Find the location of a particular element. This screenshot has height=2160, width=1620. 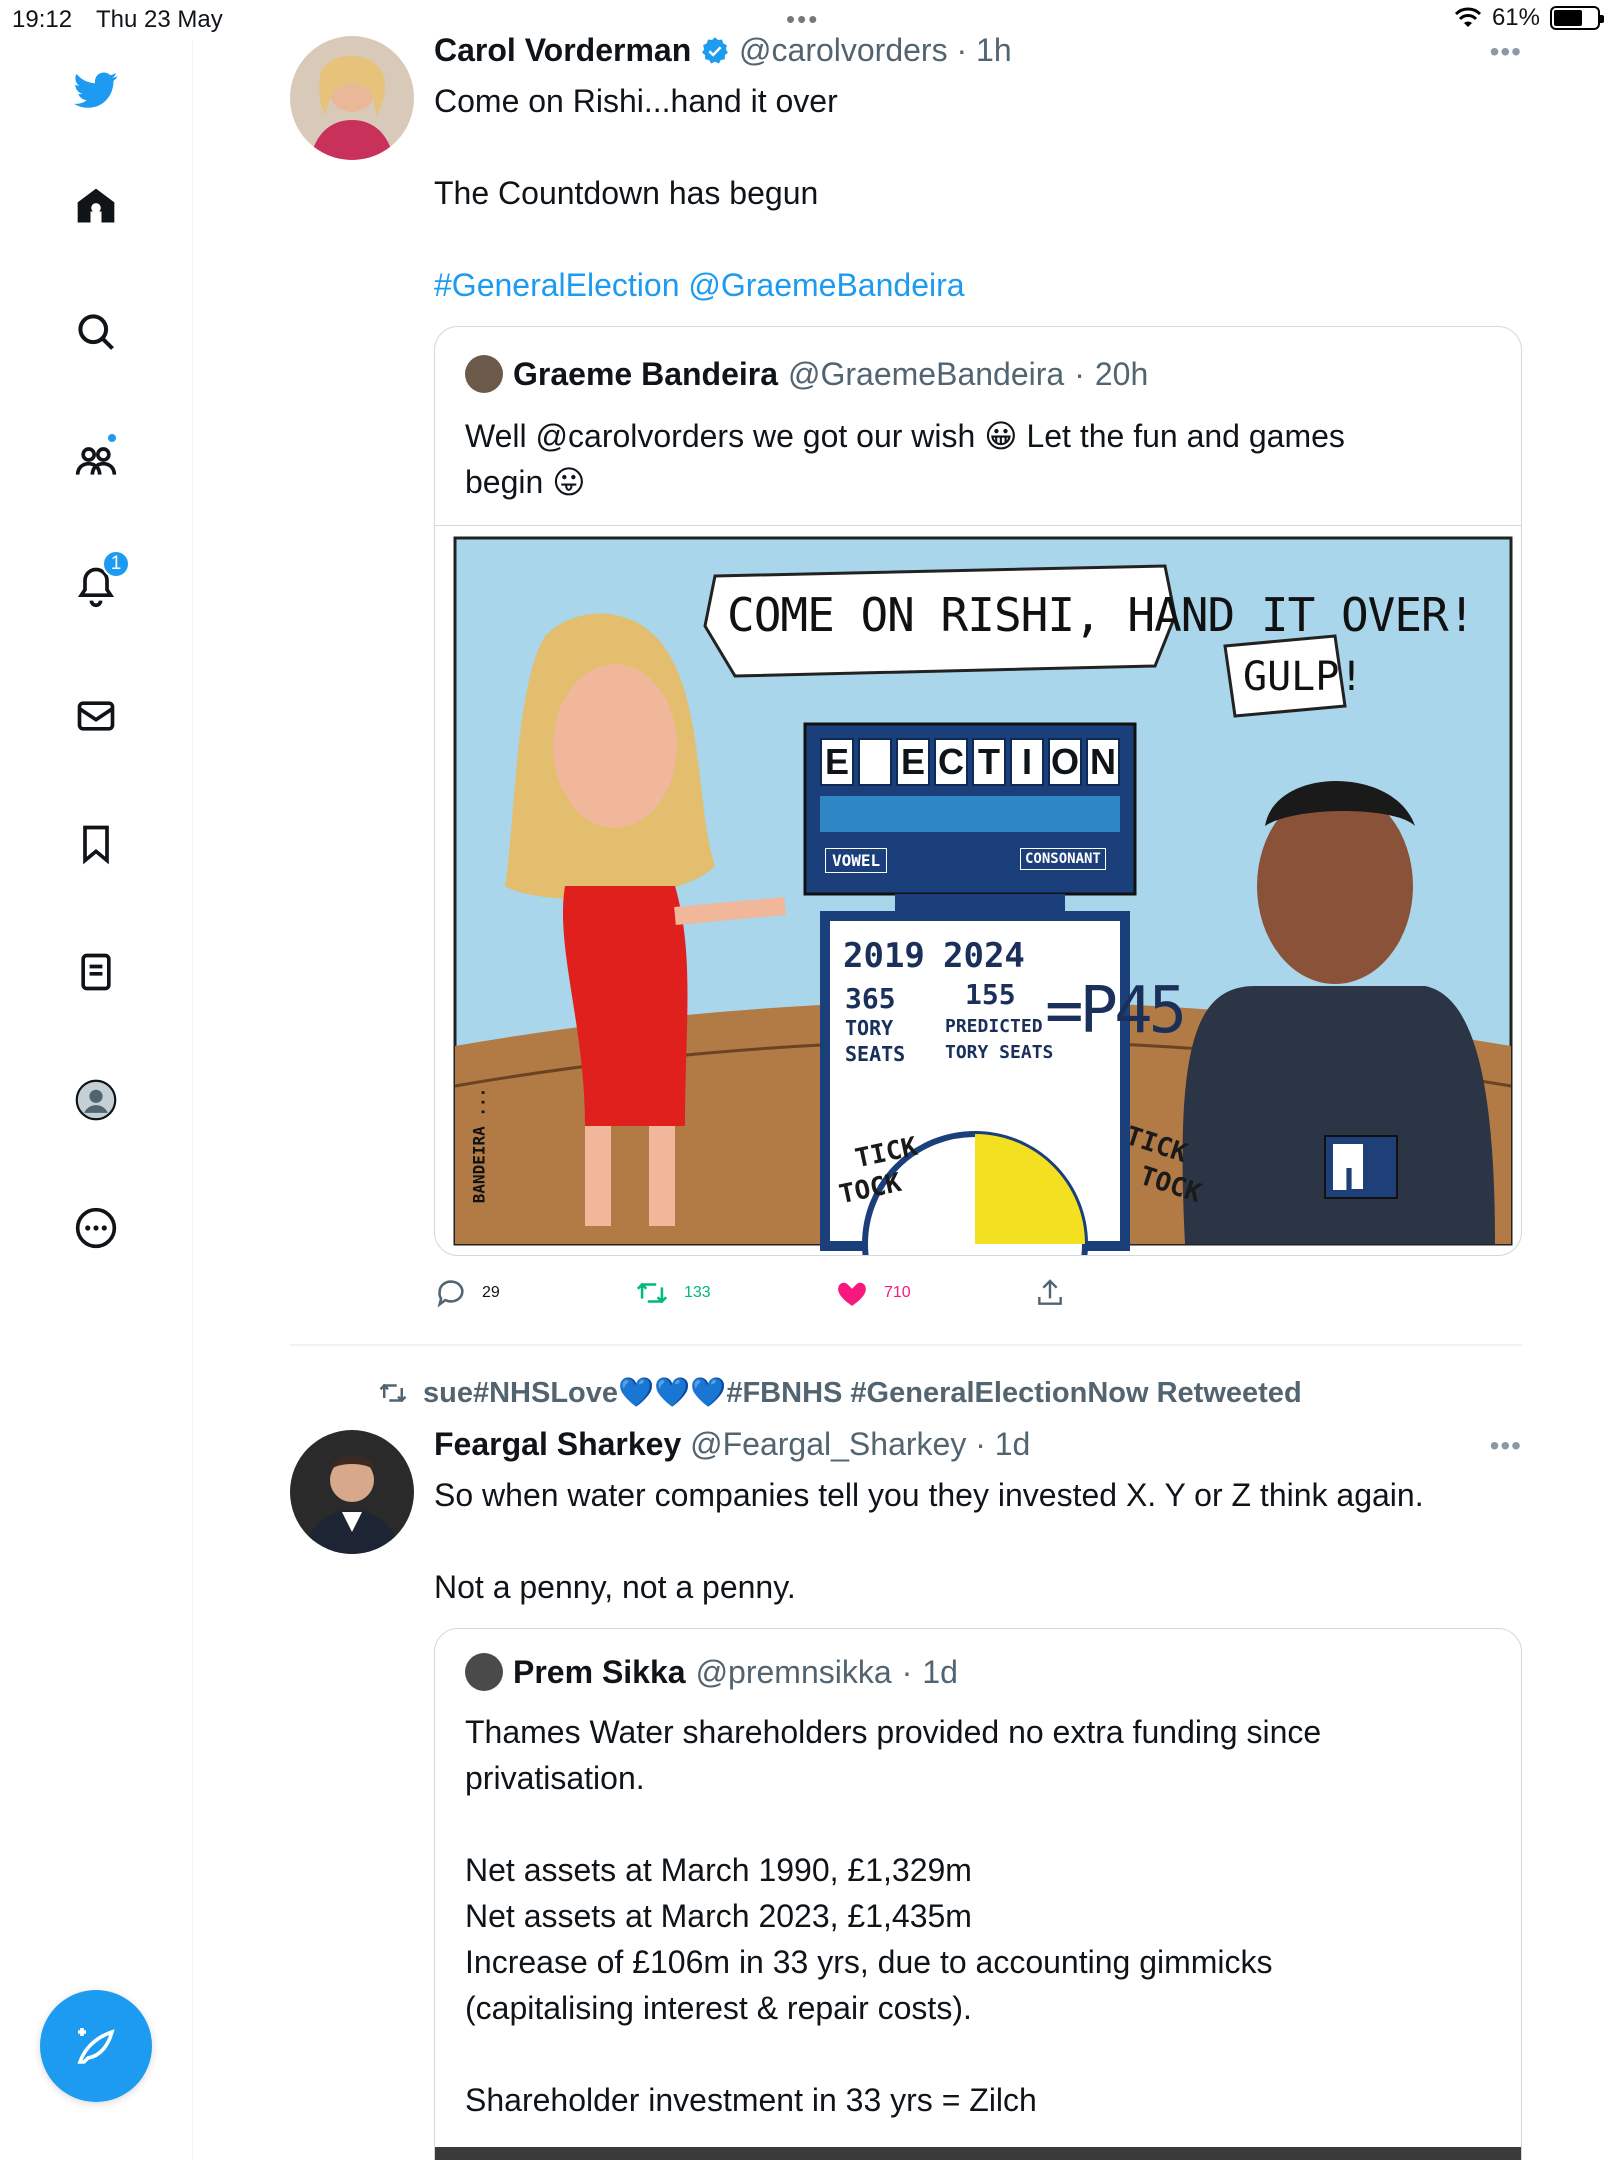

mail-icon is located at coordinates (96, 716).